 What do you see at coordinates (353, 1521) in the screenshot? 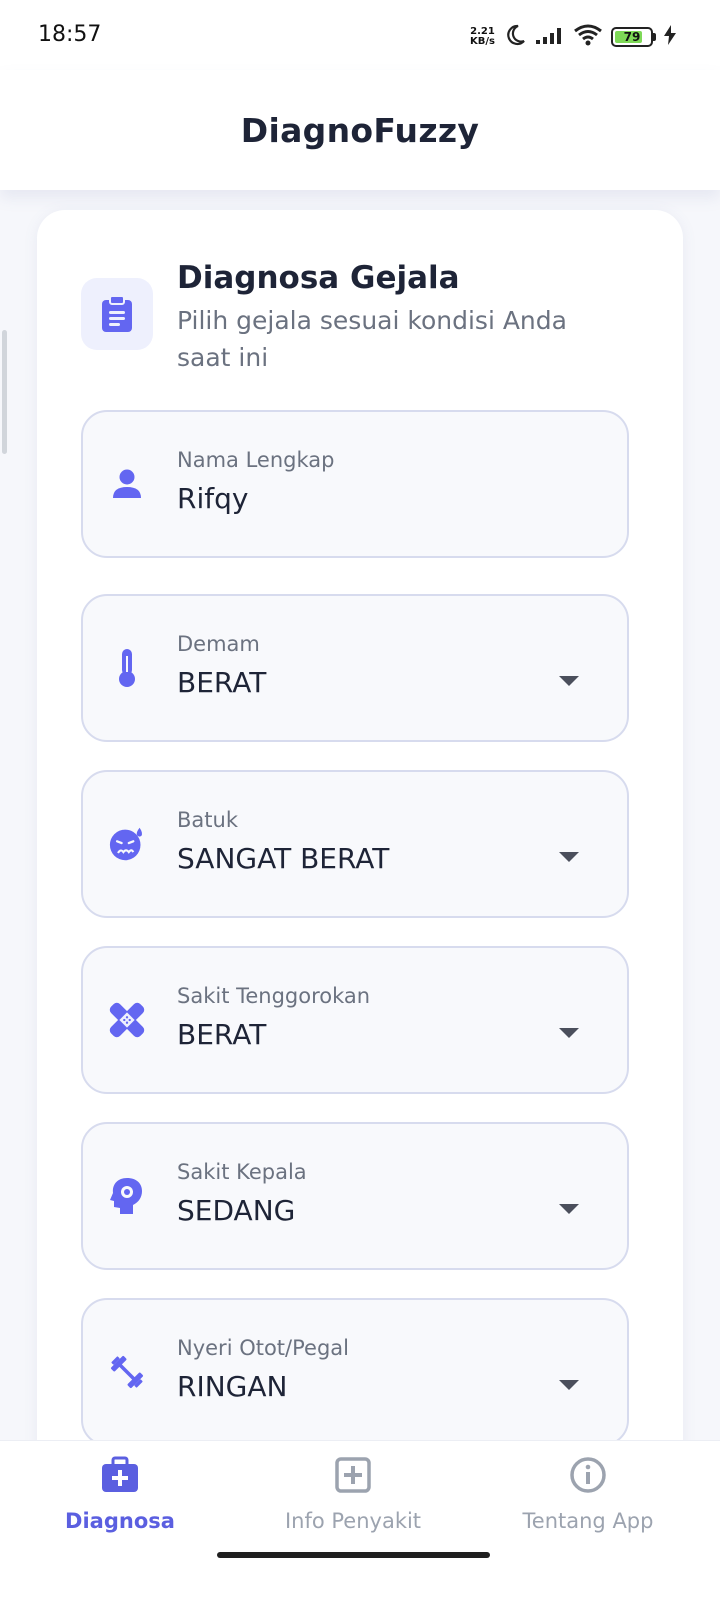
I see `nav-label-info-penyakit: Info Penyakit` at bounding box center [353, 1521].